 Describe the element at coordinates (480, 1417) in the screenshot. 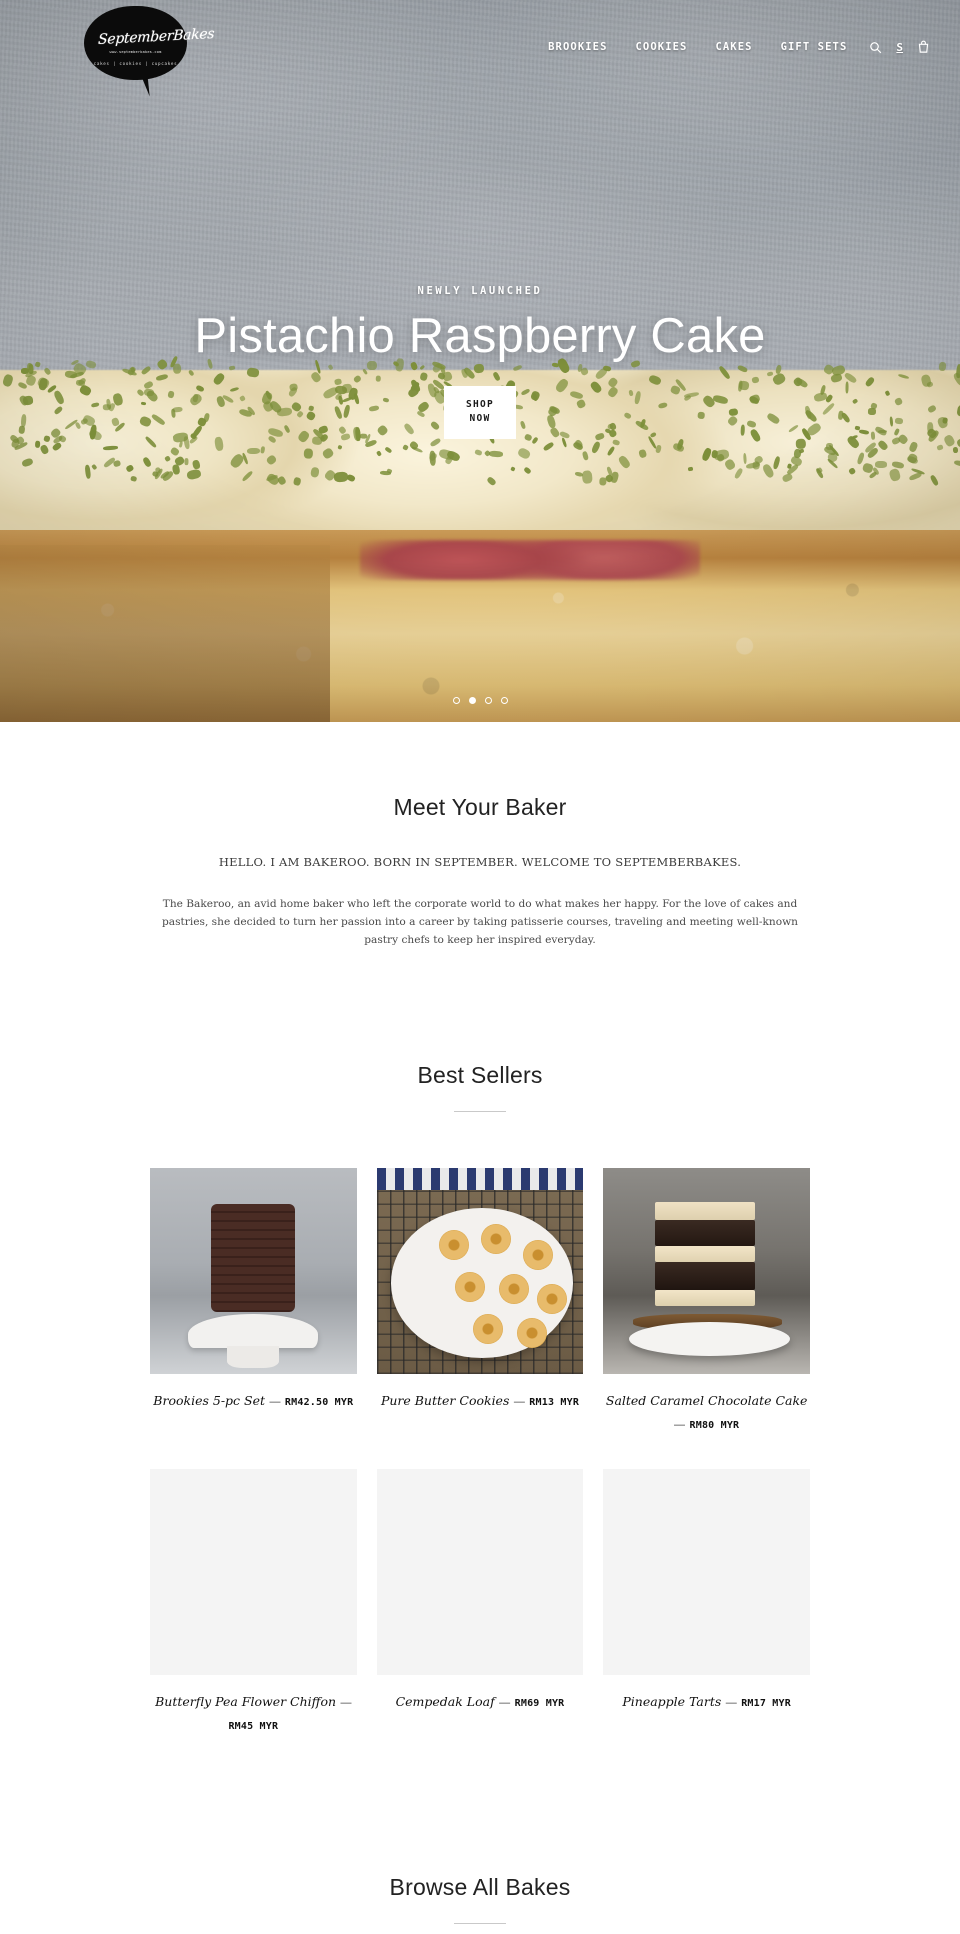

I see `product-caption: Pure Butter Cookies — RM13 MYR` at that location.